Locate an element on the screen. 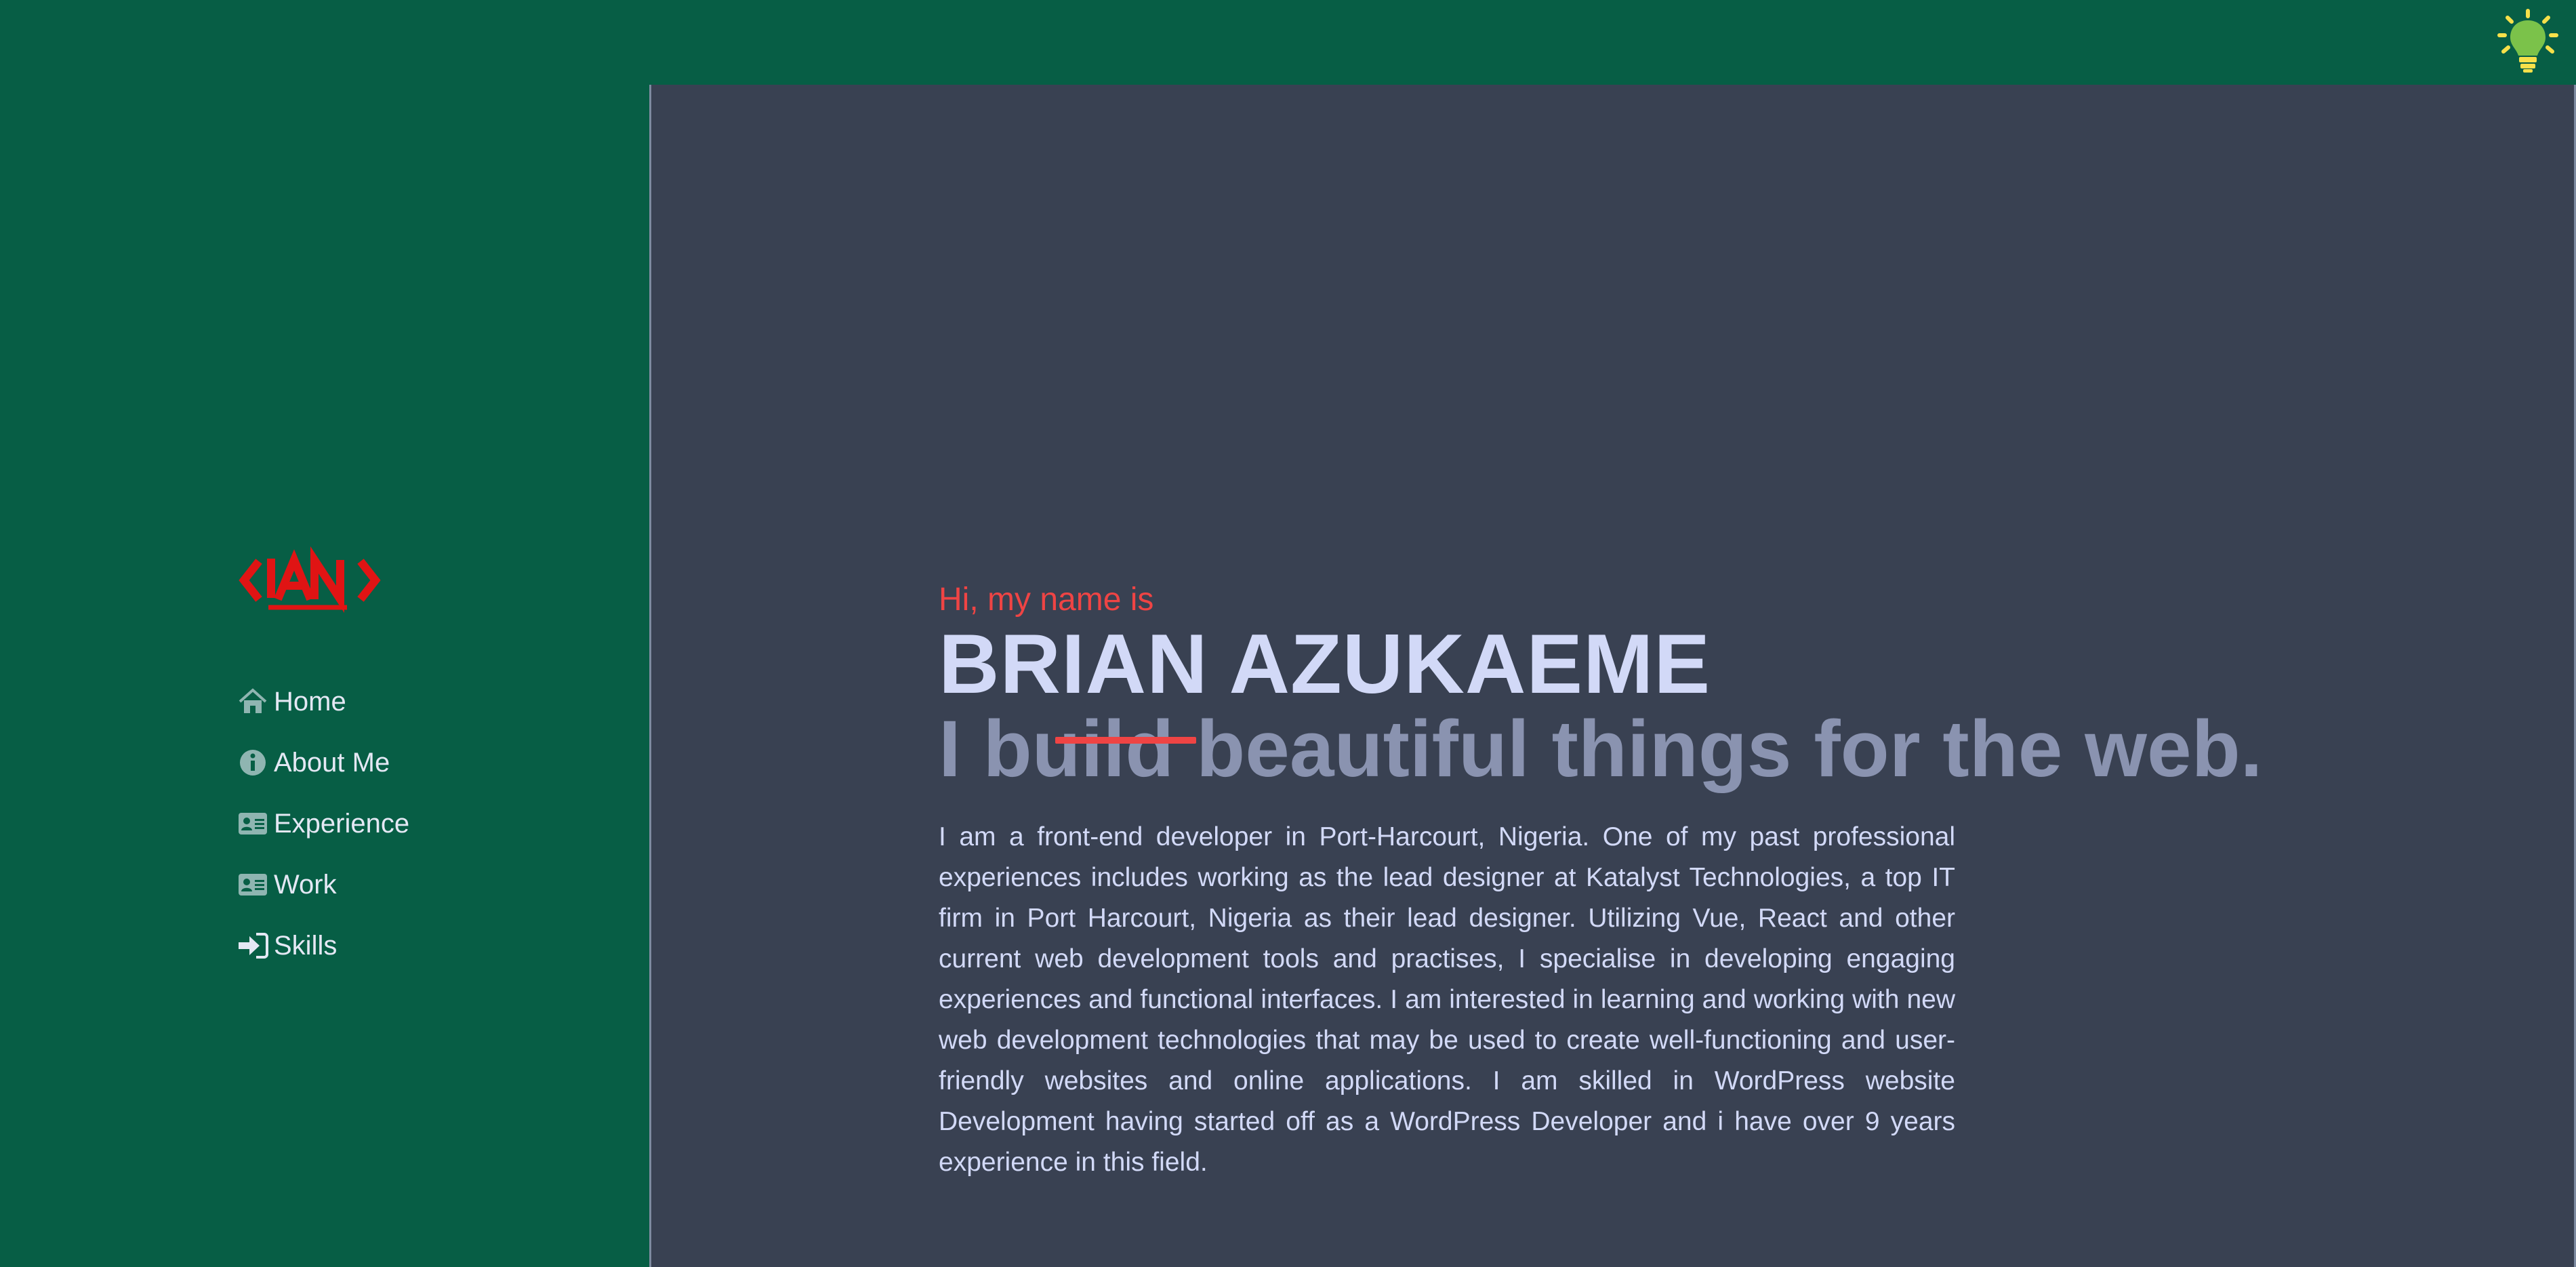  lightbulb-icon is located at coordinates (2528, 42).